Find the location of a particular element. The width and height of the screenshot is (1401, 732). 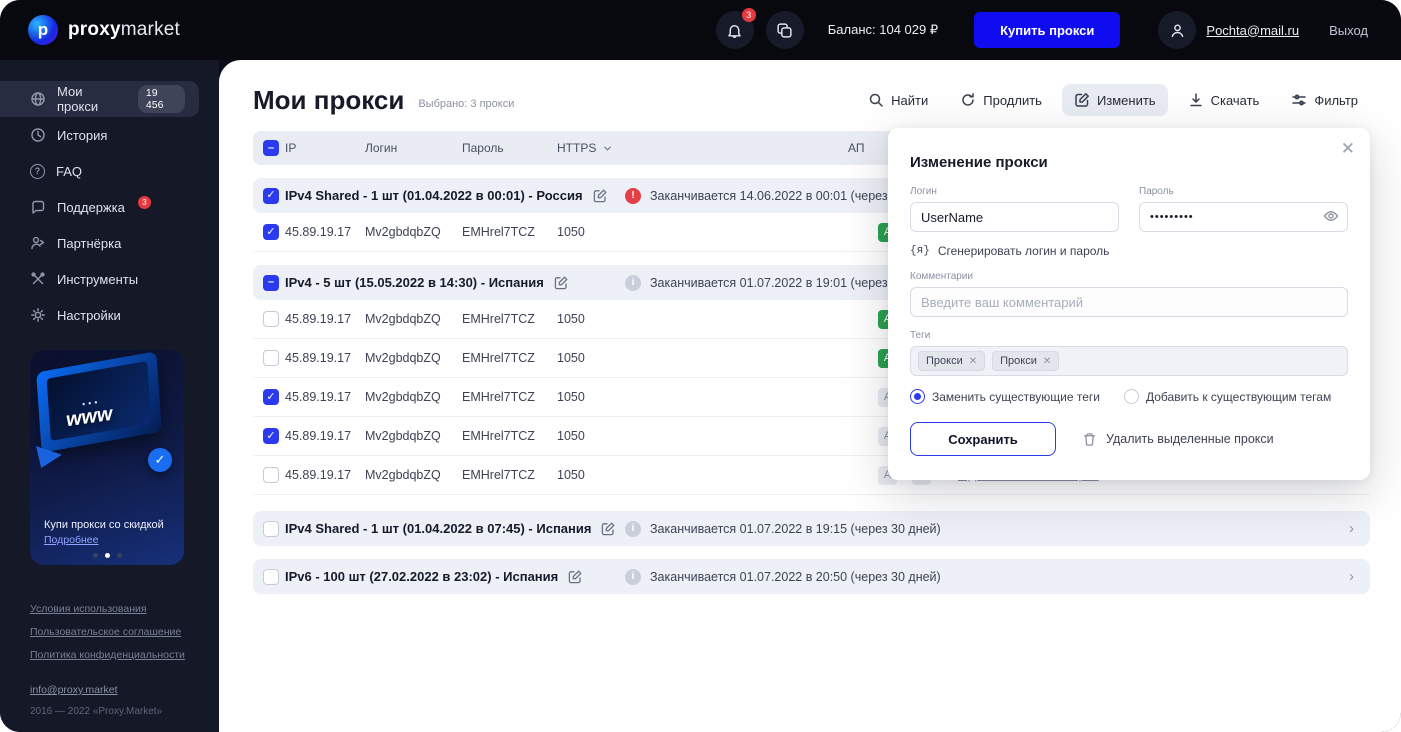

eye-icon is located at coordinates (1331, 216).